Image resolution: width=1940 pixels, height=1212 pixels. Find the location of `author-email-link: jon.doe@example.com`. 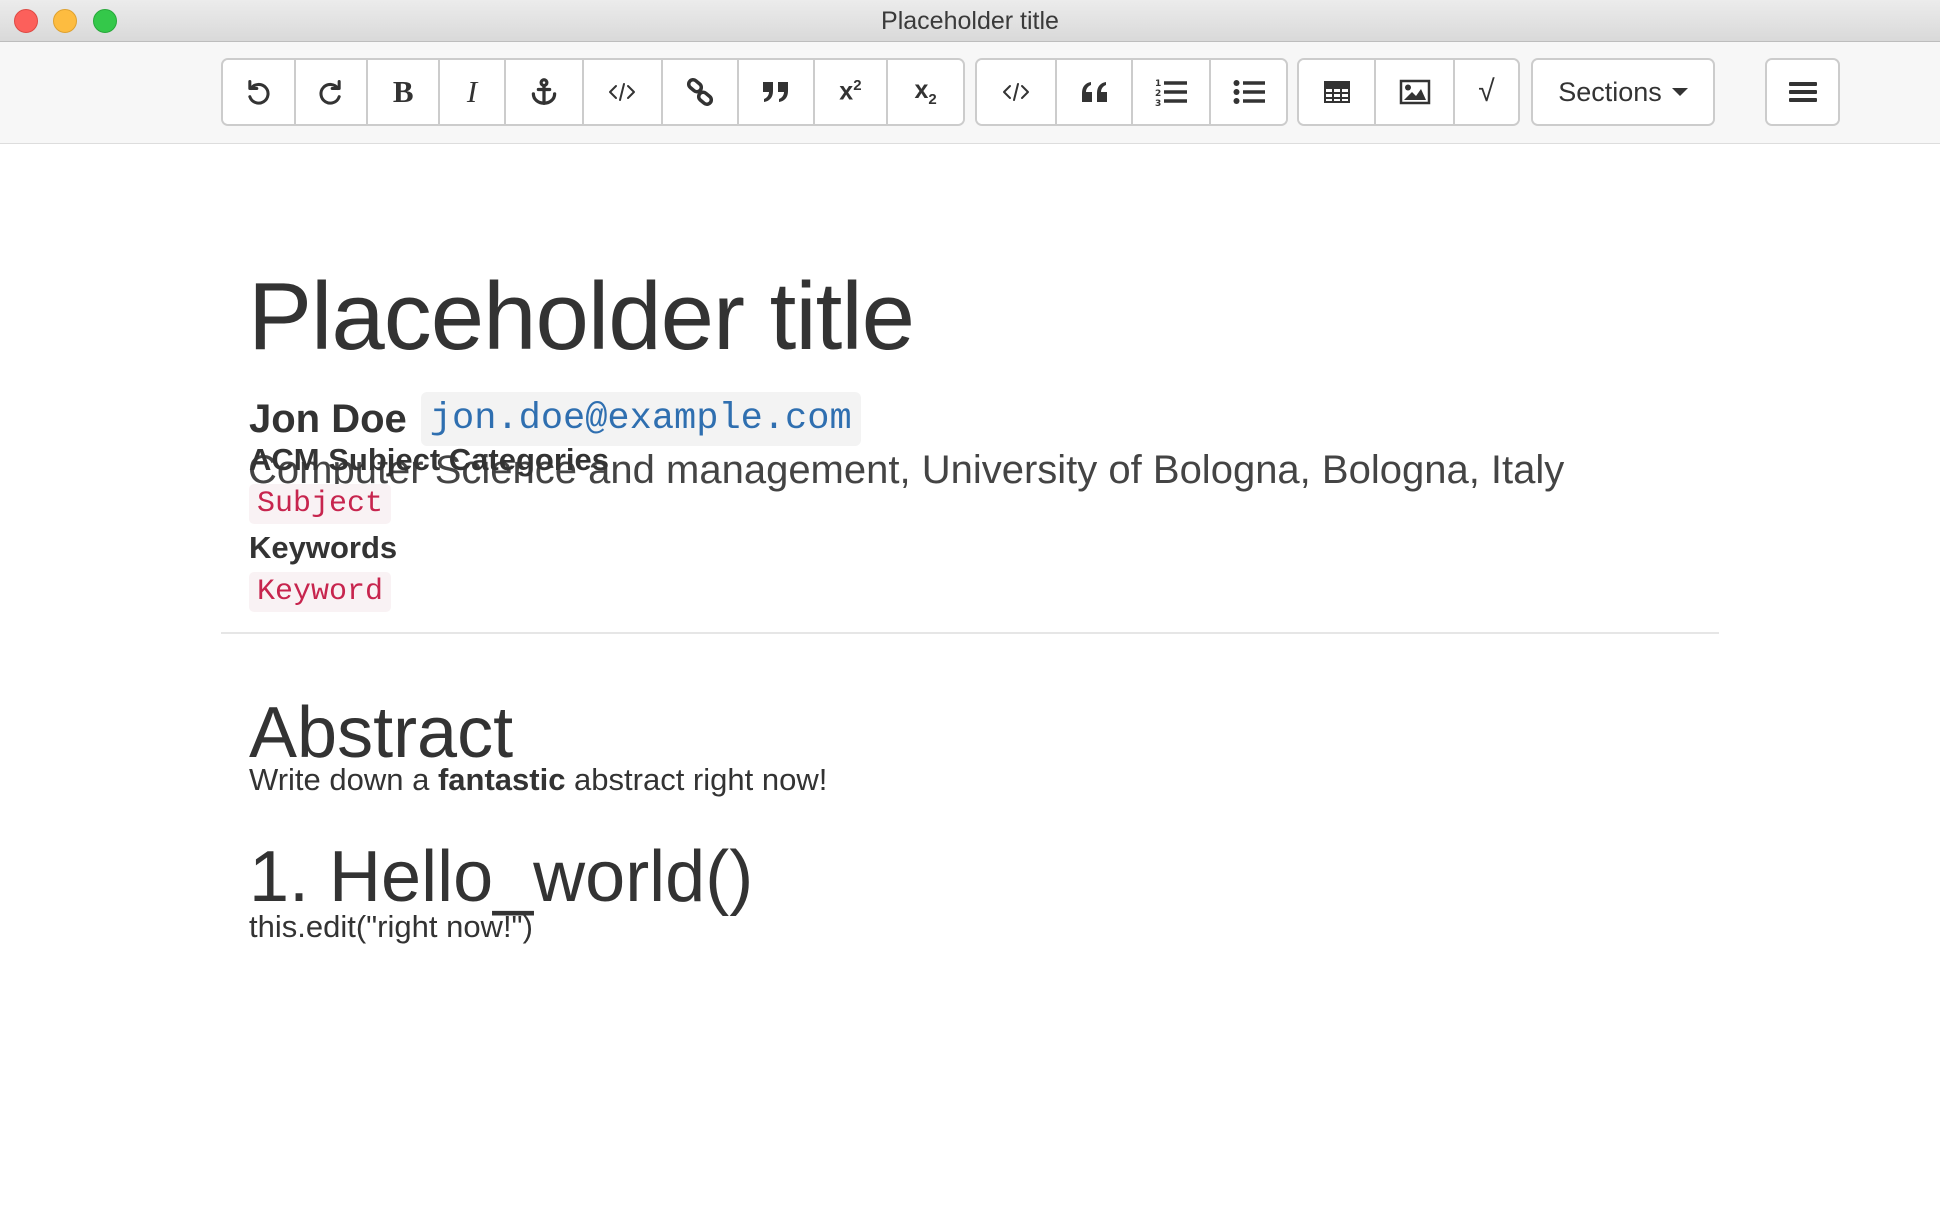

author-email-link: jon.doe@example.com is located at coordinates (640, 419).